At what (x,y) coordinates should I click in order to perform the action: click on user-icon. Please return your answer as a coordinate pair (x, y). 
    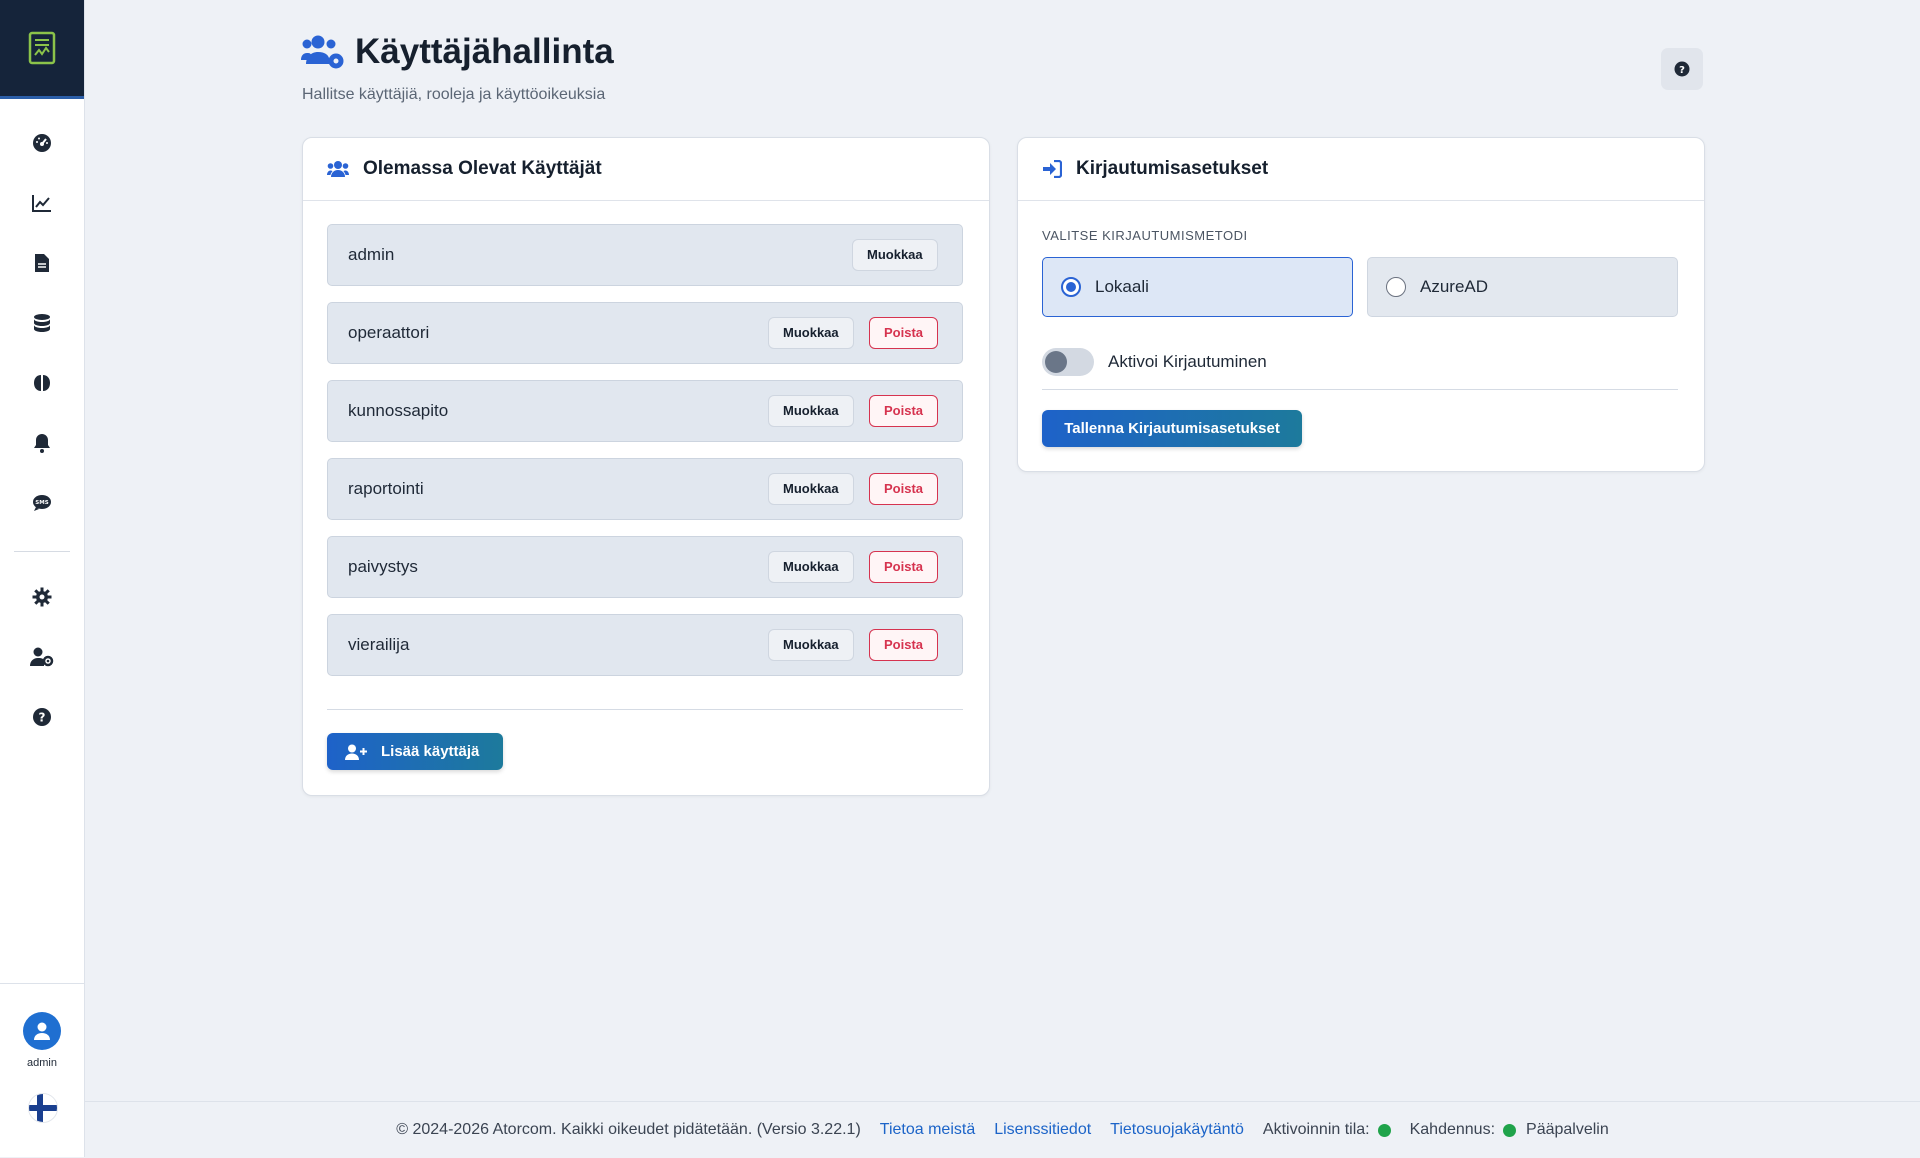
    Looking at the image, I should click on (42, 1031).